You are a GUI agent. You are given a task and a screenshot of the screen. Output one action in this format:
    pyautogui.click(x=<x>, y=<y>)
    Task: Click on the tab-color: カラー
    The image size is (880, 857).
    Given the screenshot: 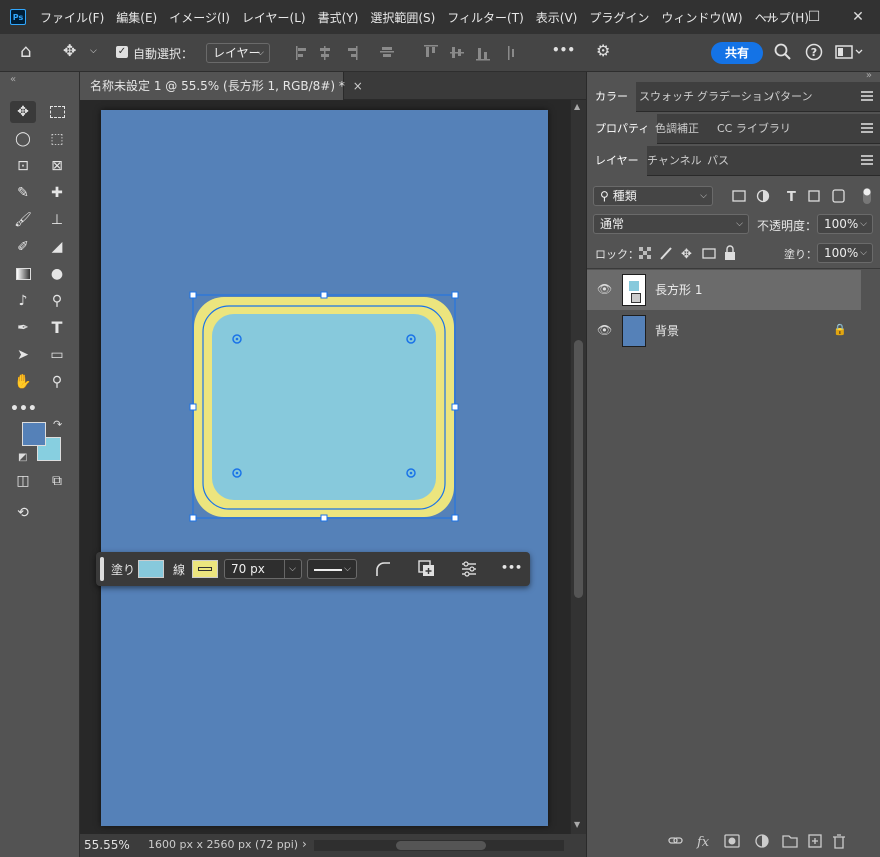 What is the action you would take?
    pyautogui.click(x=611, y=97)
    